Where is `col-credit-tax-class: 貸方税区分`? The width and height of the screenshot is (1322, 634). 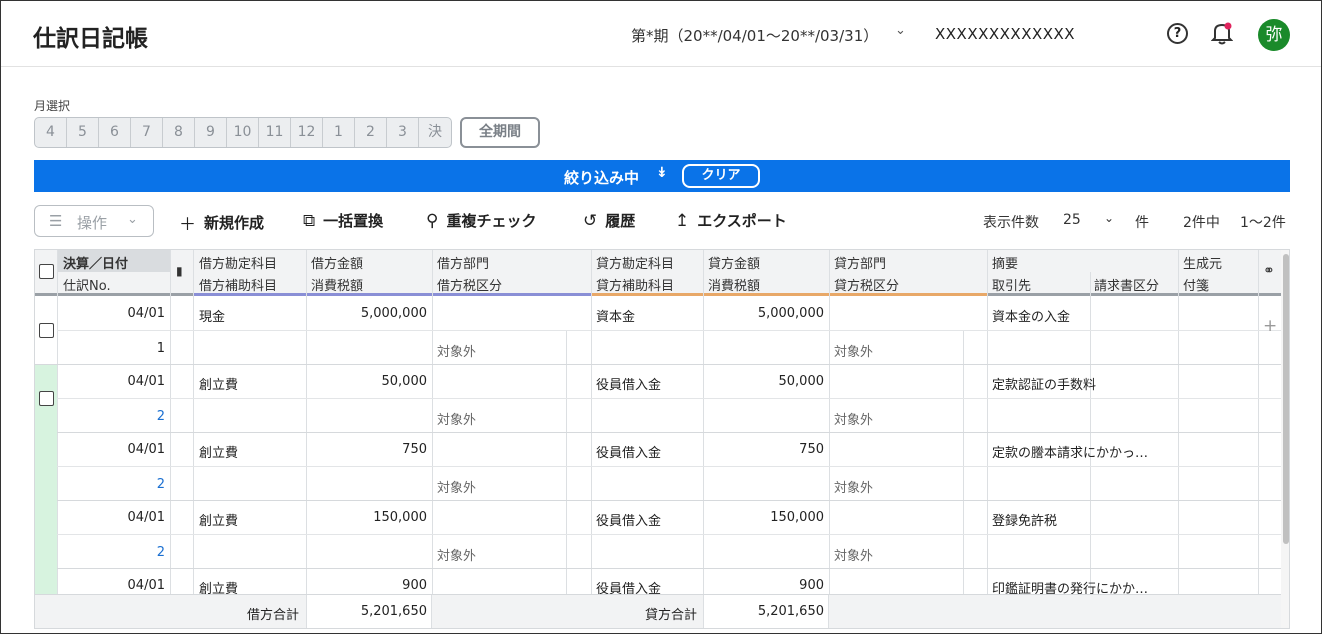
col-credit-tax-class: 貸方税区分 is located at coordinates (866, 284).